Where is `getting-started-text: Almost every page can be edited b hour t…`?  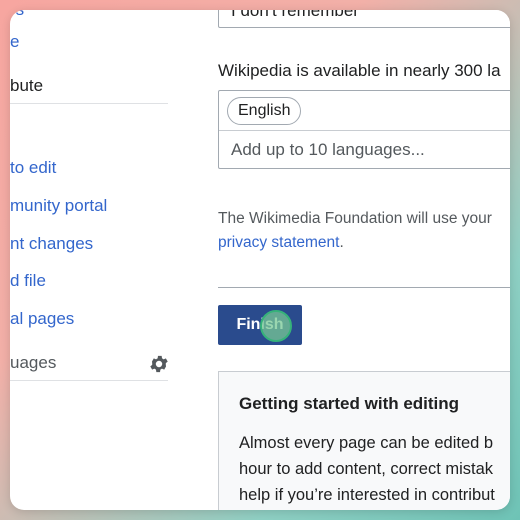
getting-started-text: Almost every page can be edited b hour t… is located at coordinates (367, 469).